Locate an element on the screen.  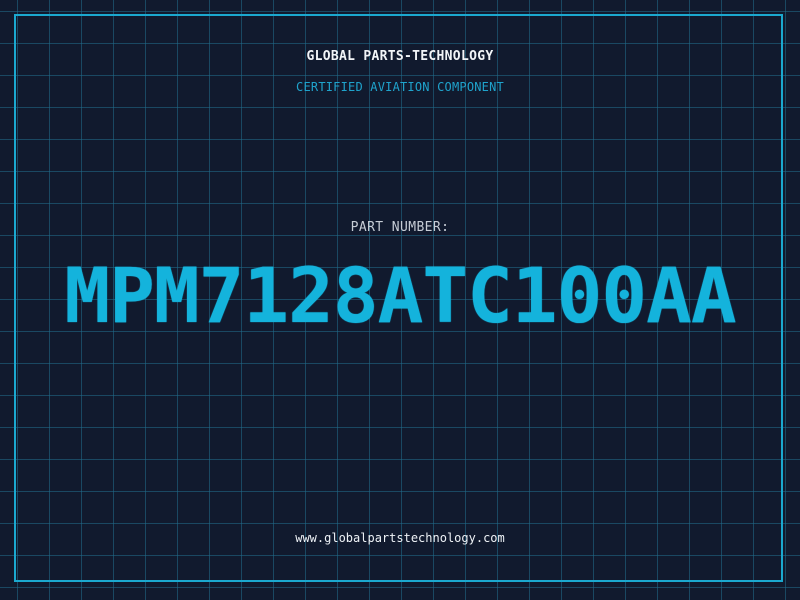
part-number-value: MPM7128ATC100AA is located at coordinates (400, 295).